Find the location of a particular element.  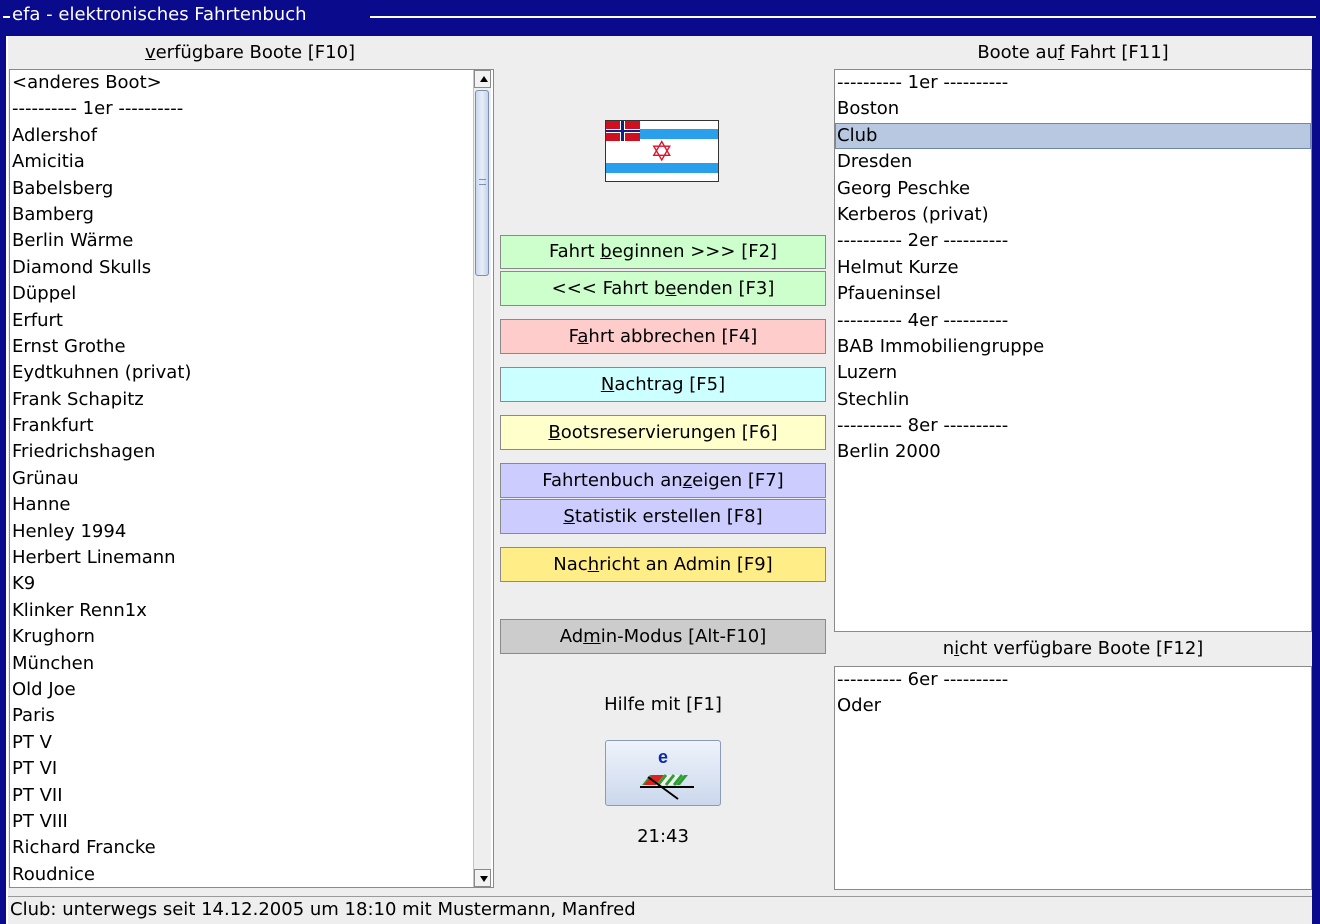

list-item: ---------- 4er ---------- is located at coordinates (1073, 321).